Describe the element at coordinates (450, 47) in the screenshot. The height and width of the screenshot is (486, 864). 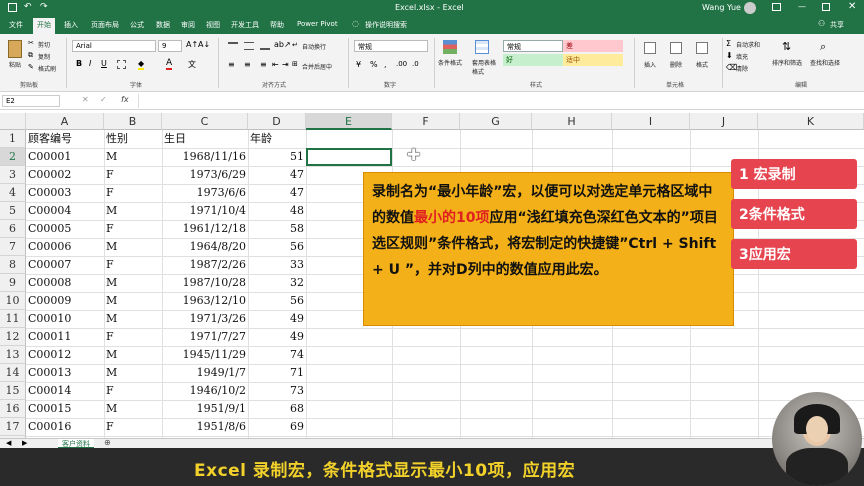
I see `conditional-format-icon` at that location.